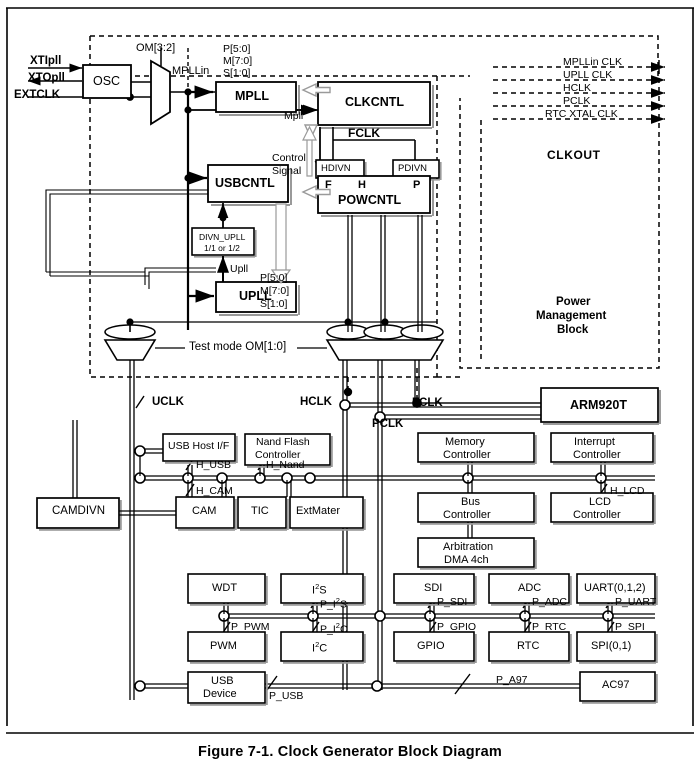 The width and height of the screenshot is (700, 765). What do you see at coordinates (328, 185) in the screenshot?
I see `powcntl-f-label: F` at bounding box center [328, 185].